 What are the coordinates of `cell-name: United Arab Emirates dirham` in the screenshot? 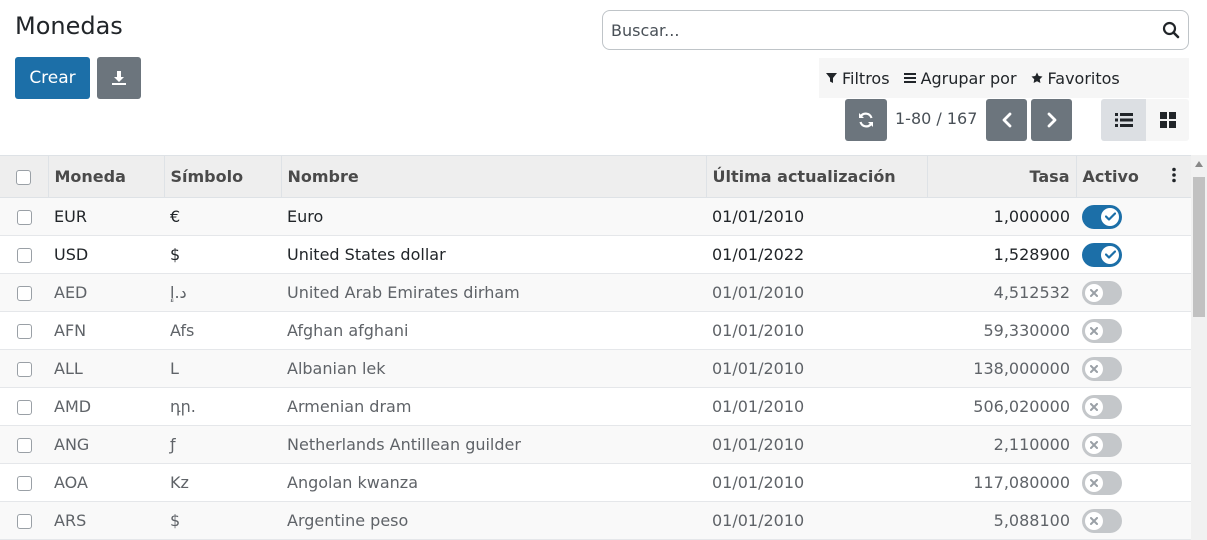 It's located at (403, 292).